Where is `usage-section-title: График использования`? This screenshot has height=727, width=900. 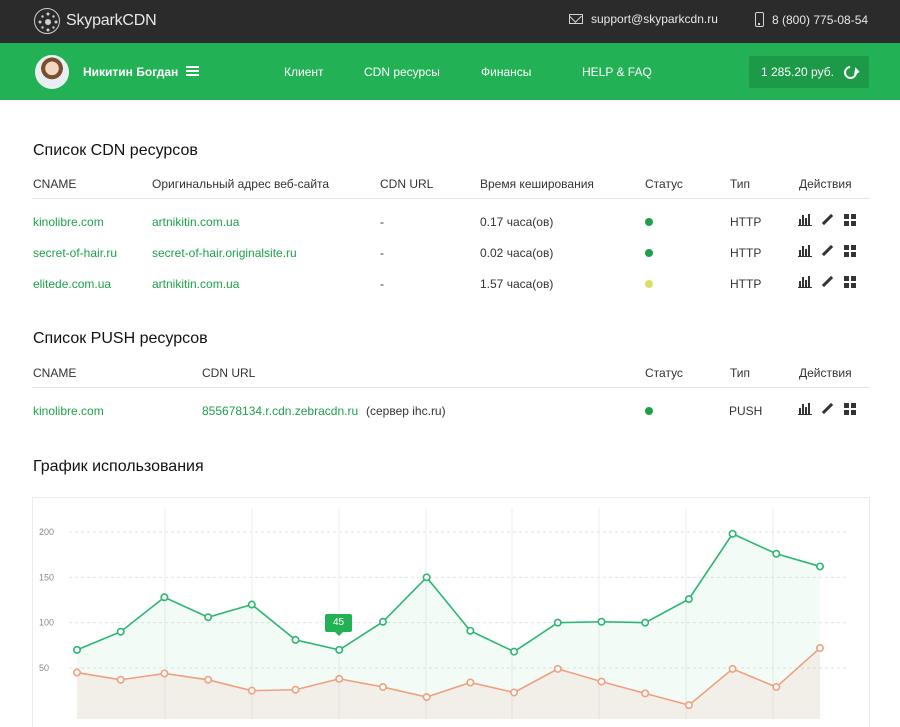
usage-section-title: График использования is located at coordinates (118, 466).